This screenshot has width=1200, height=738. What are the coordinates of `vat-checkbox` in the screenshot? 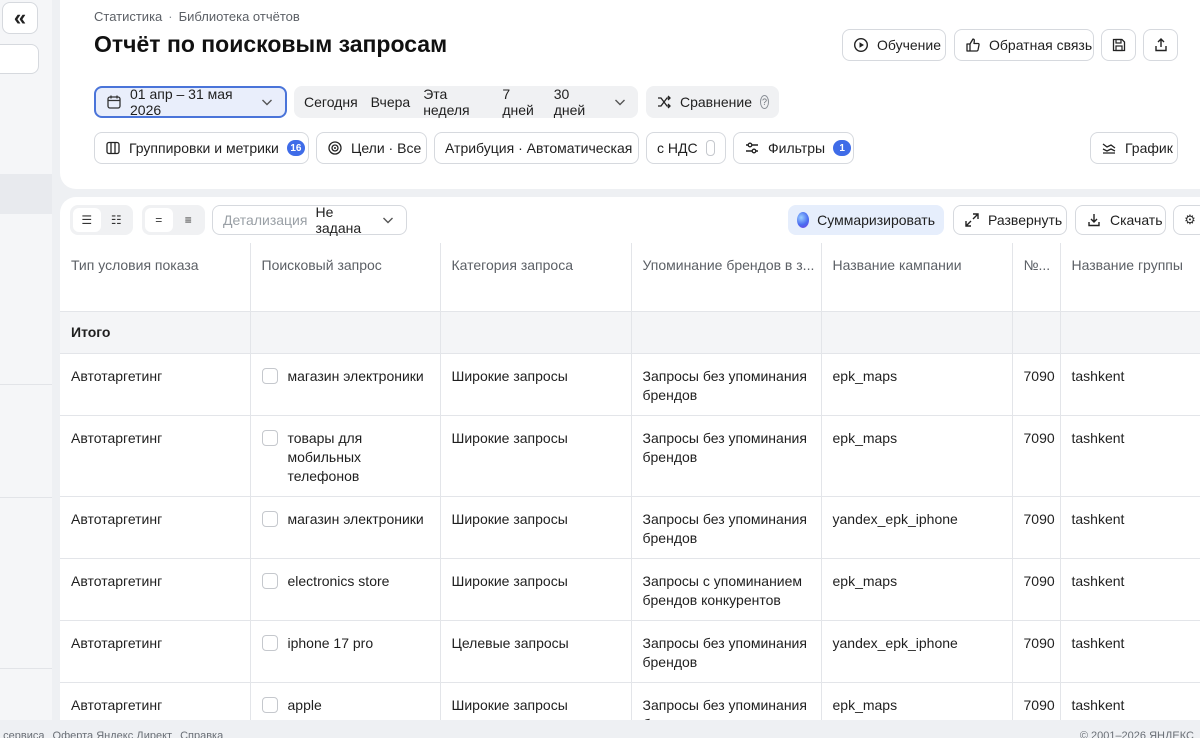 It's located at (710, 148).